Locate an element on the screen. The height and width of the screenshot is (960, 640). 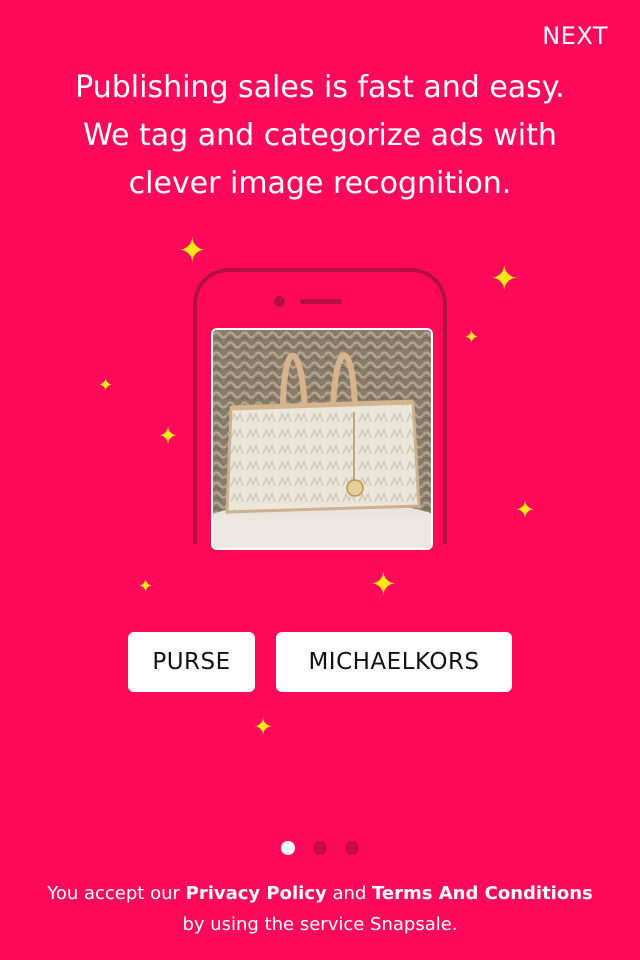
tag-chip-purse: PURSE is located at coordinates (191, 662).